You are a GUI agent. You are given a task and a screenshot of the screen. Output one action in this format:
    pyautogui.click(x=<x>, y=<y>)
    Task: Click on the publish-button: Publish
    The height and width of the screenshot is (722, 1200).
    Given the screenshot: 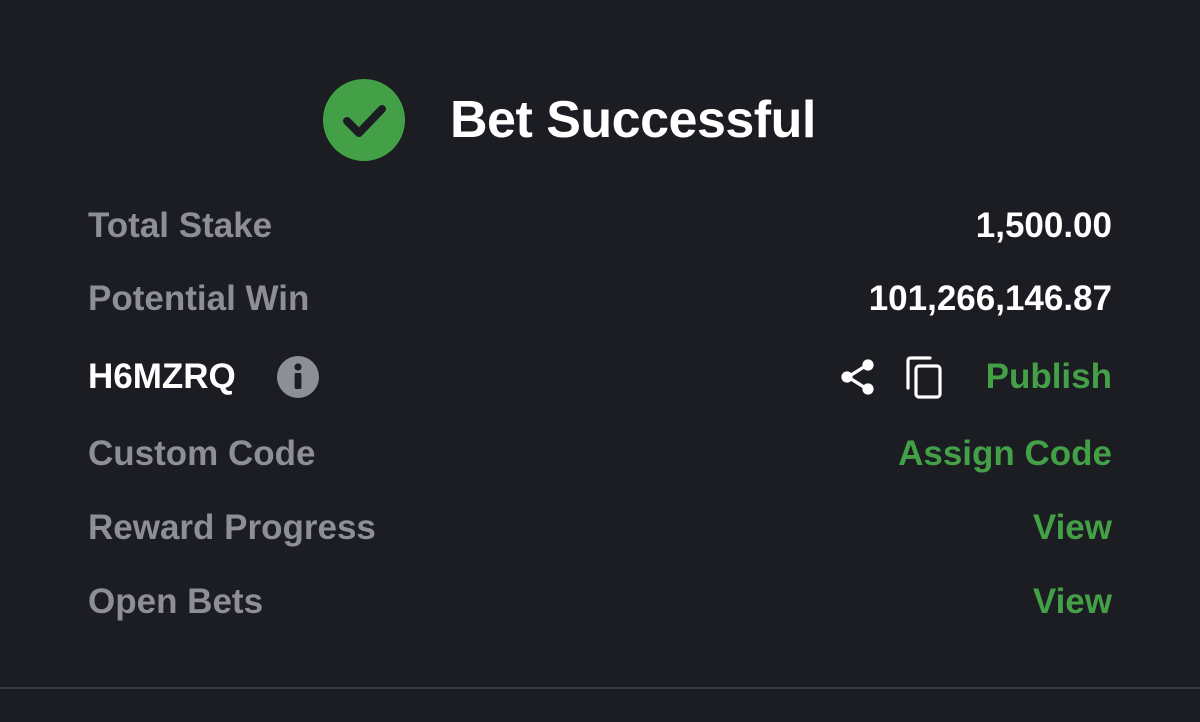 What is the action you would take?
    pyautogui.click(x=1049, y=377)
    